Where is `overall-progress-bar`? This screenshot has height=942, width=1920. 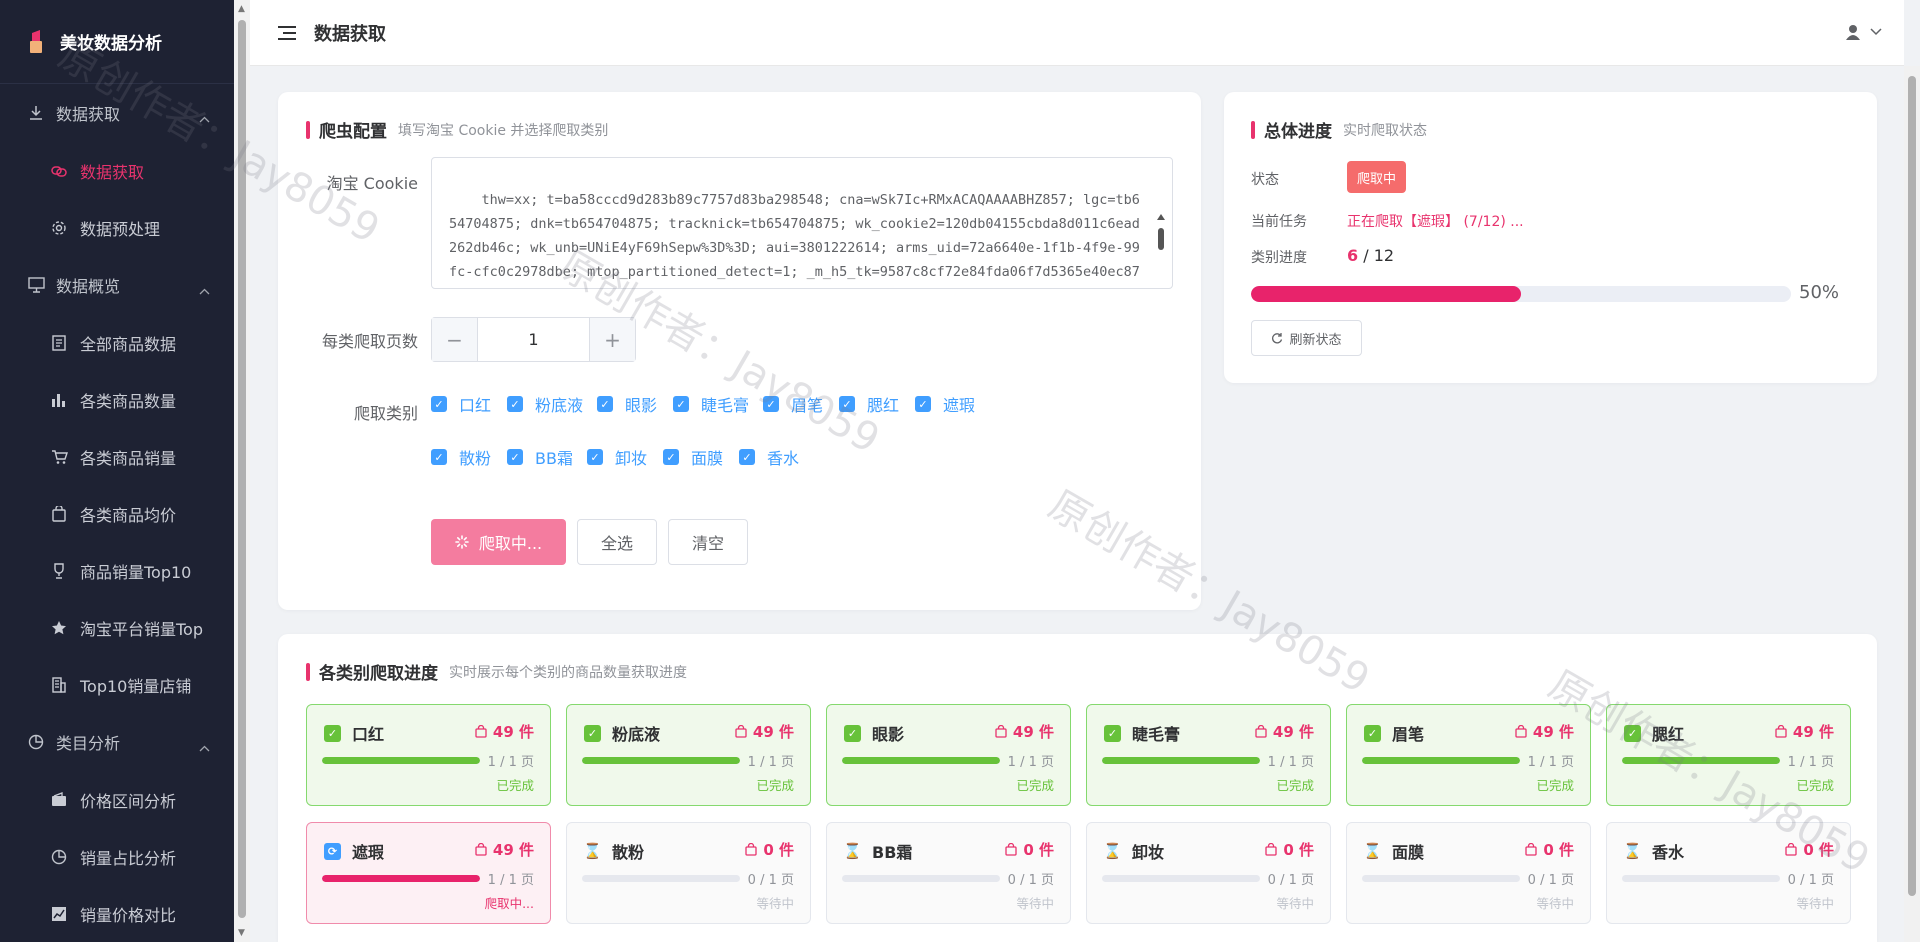
overall-progress-bar is located at coordinates (1521, 294).